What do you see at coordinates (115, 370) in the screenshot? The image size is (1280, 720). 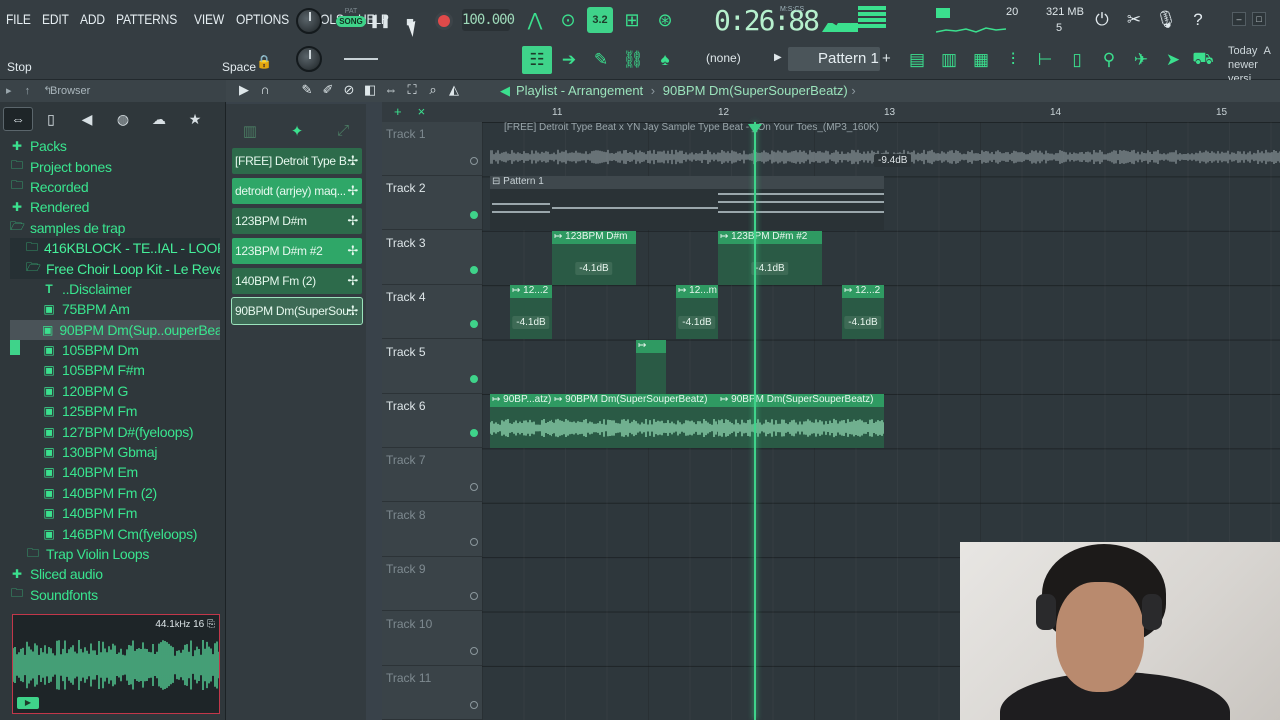 I see `browser-item: ▣ 105BPM F#m` at bounding box center [115, 370].